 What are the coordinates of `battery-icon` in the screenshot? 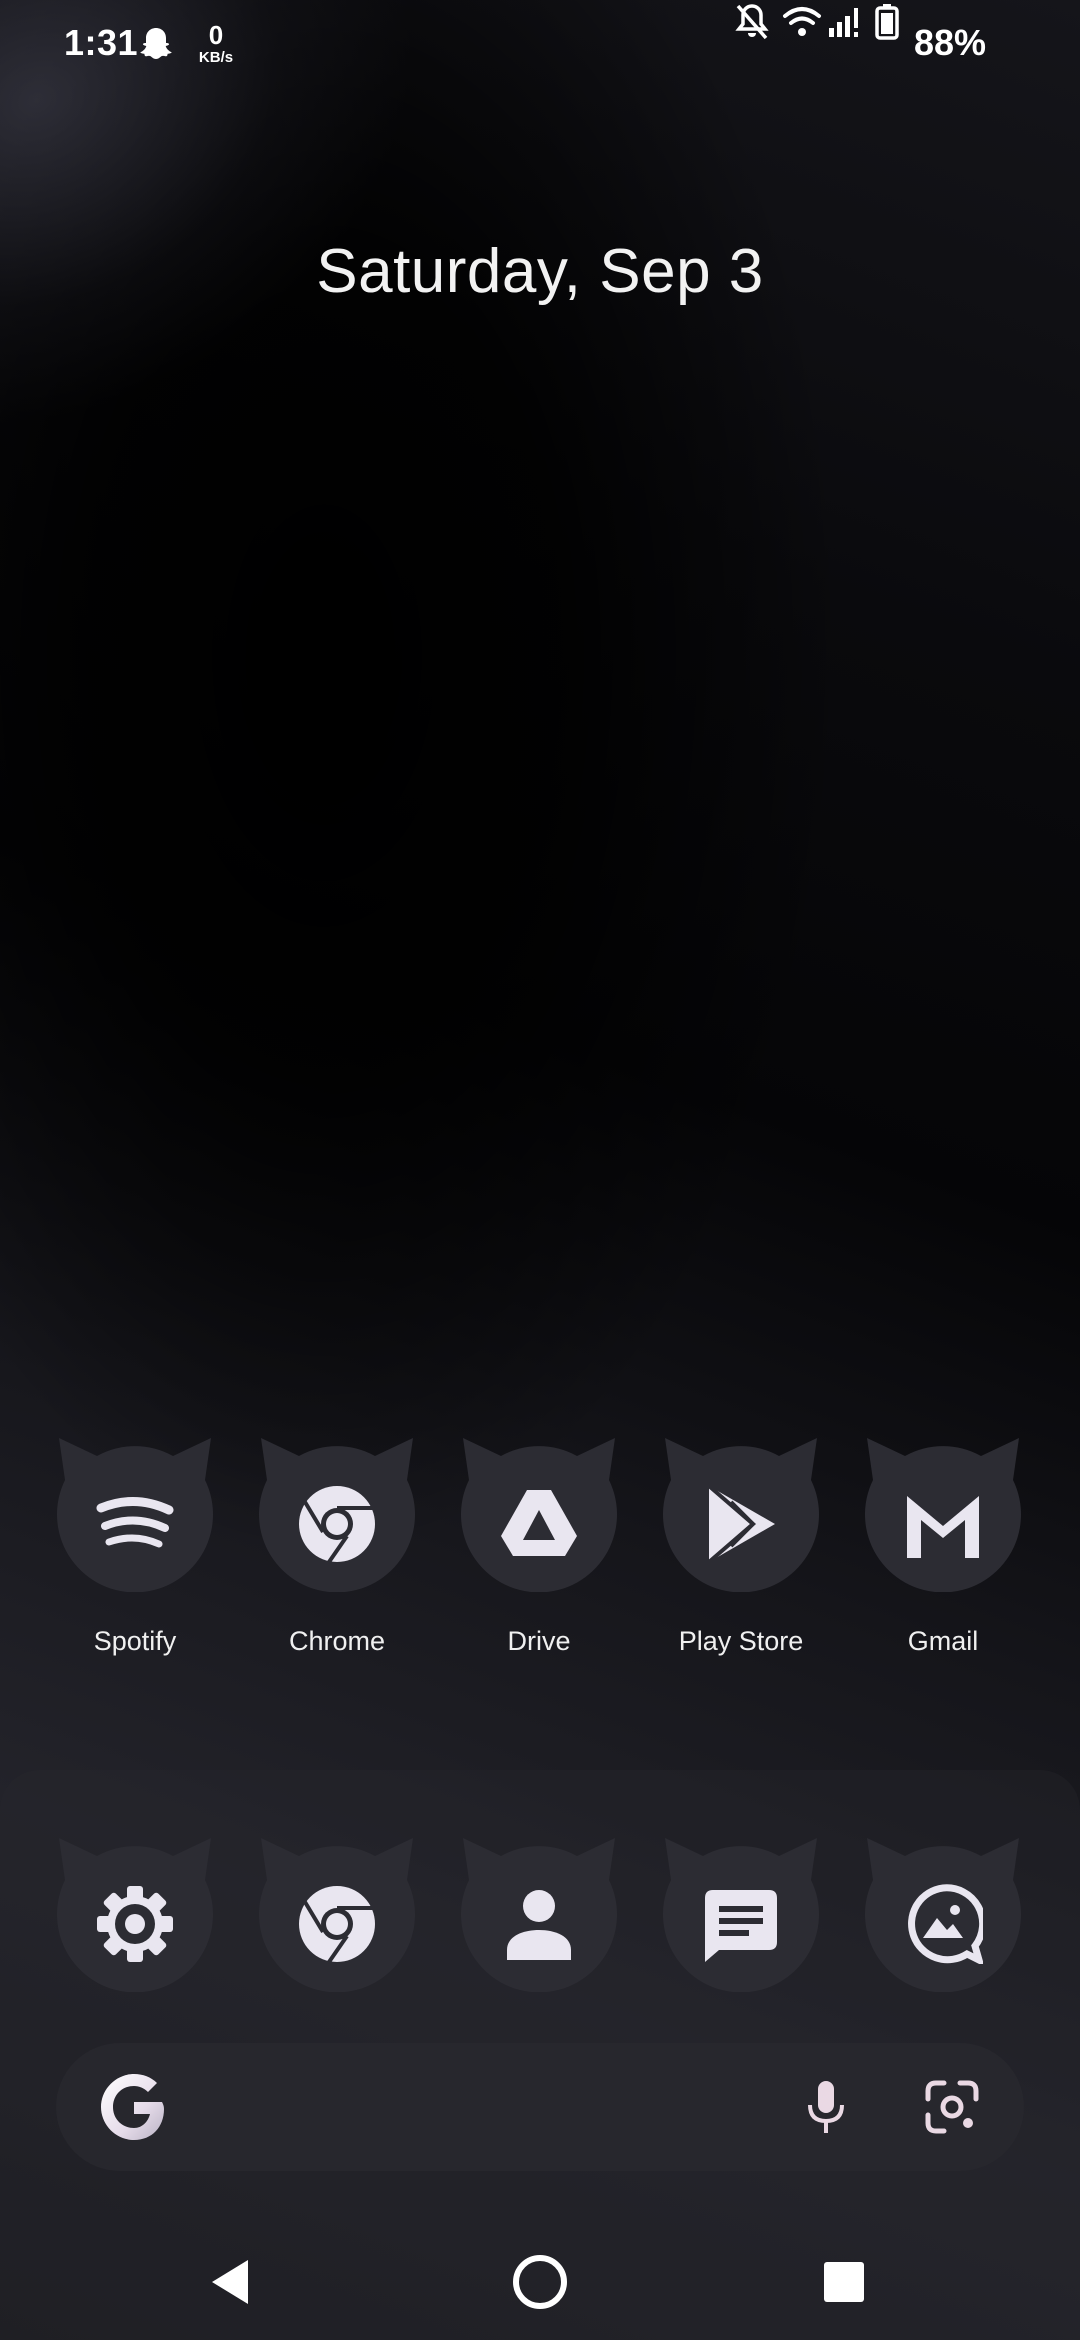 It's located at (887, 22).